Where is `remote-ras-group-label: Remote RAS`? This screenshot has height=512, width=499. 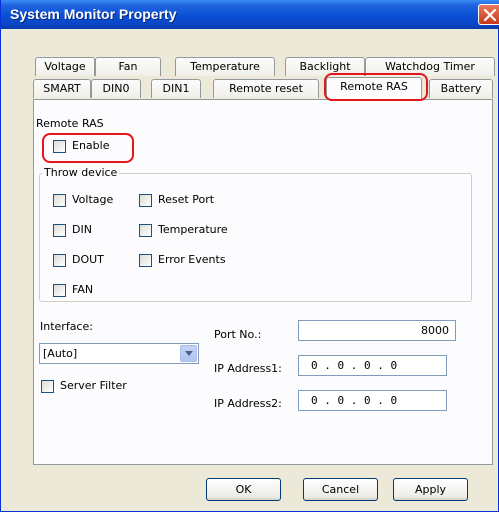
remote-ras-group-label: Remote RAS is located at coordinates (70, 123).